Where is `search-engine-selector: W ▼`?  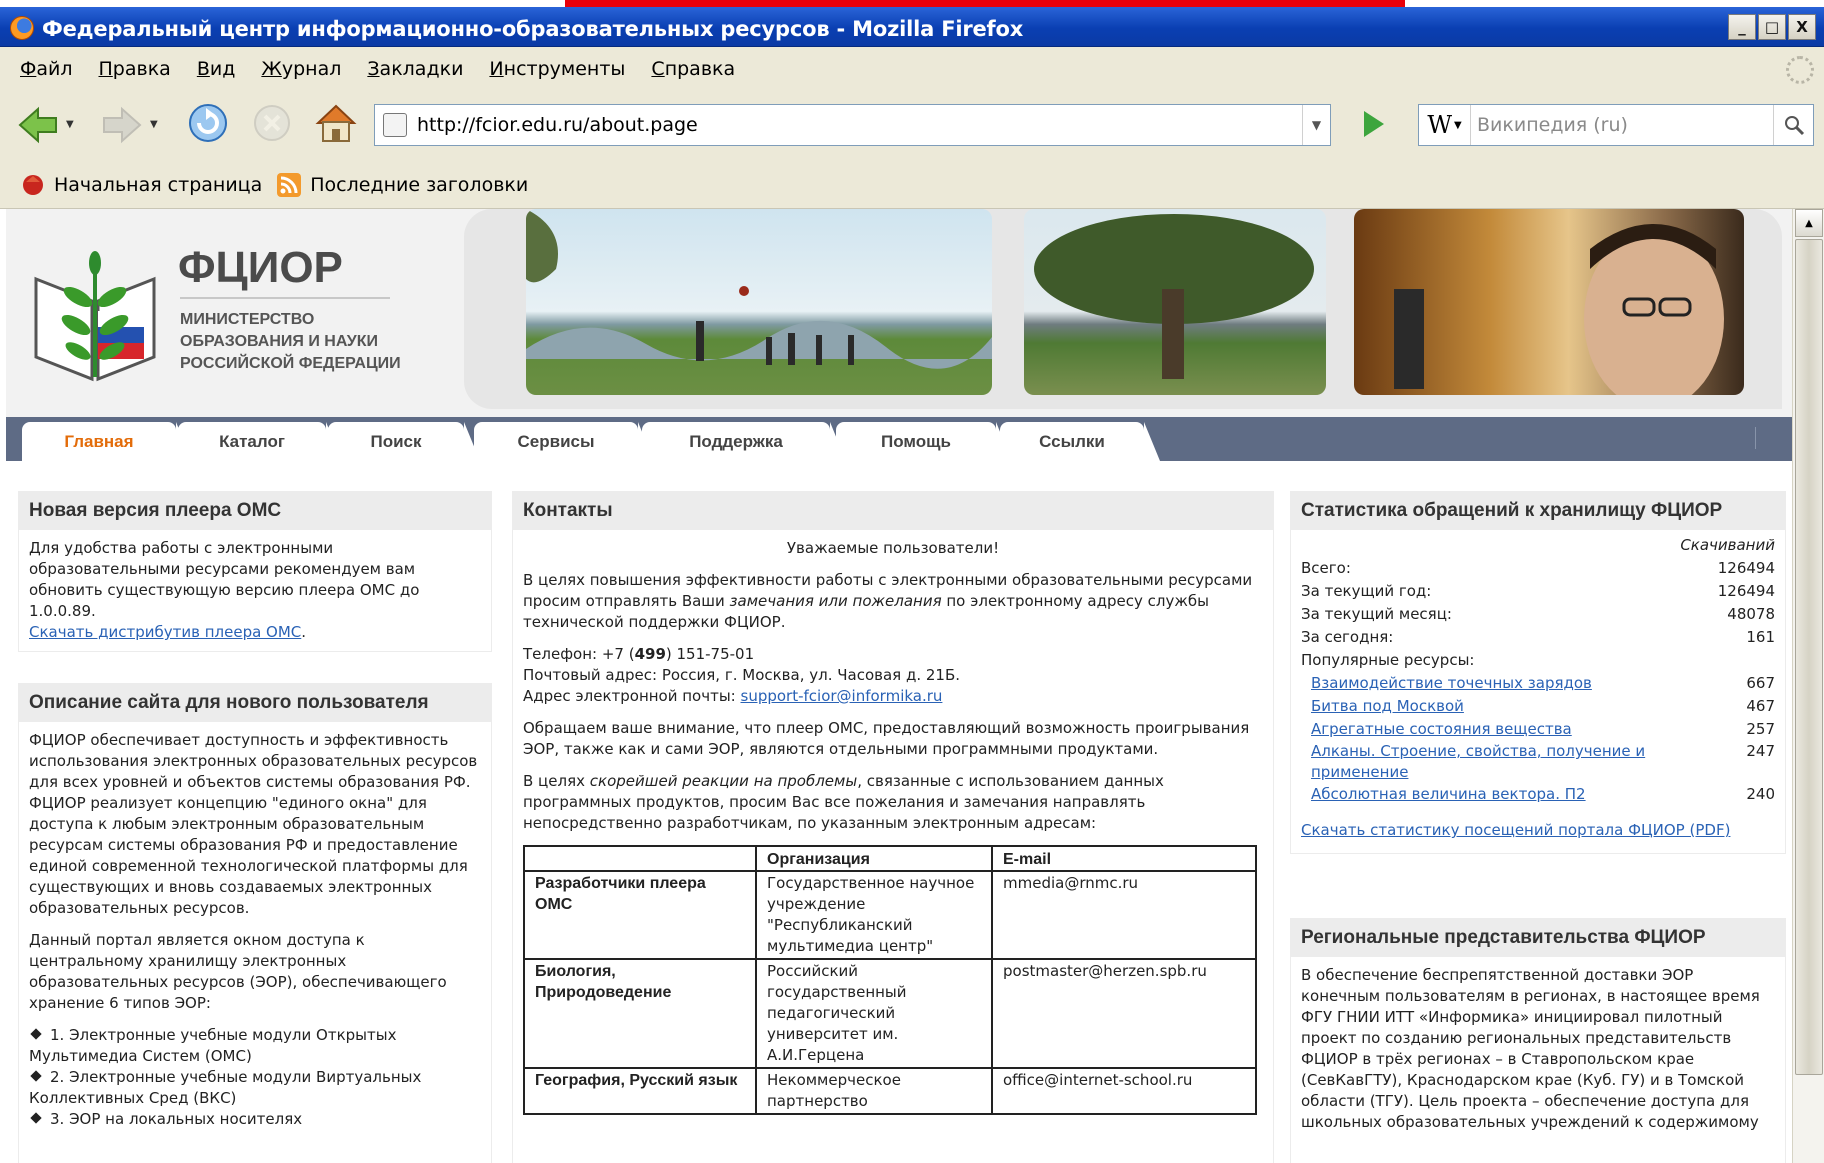 search-engine-selector: W ▼ is located at coordinates (1445, 125).